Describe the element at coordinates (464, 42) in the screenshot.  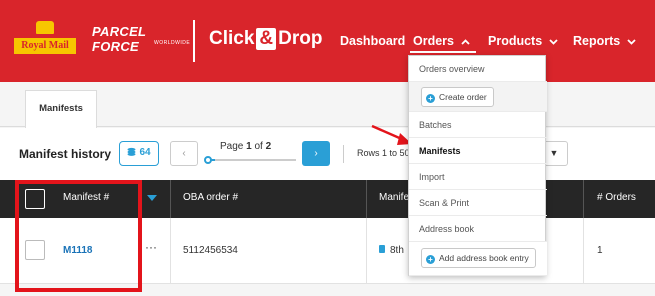
I see `chevron-up-icon` at that location.